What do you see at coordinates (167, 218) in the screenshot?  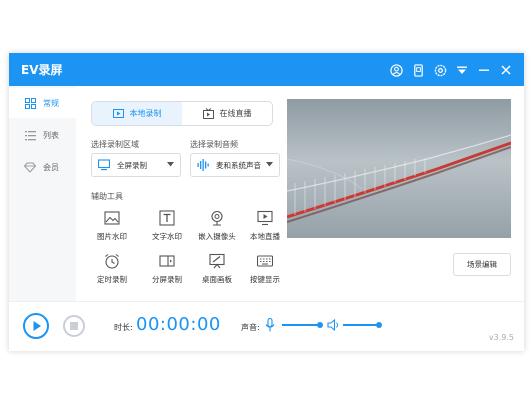 I see `text-icon` at bounding box center [167, 218].